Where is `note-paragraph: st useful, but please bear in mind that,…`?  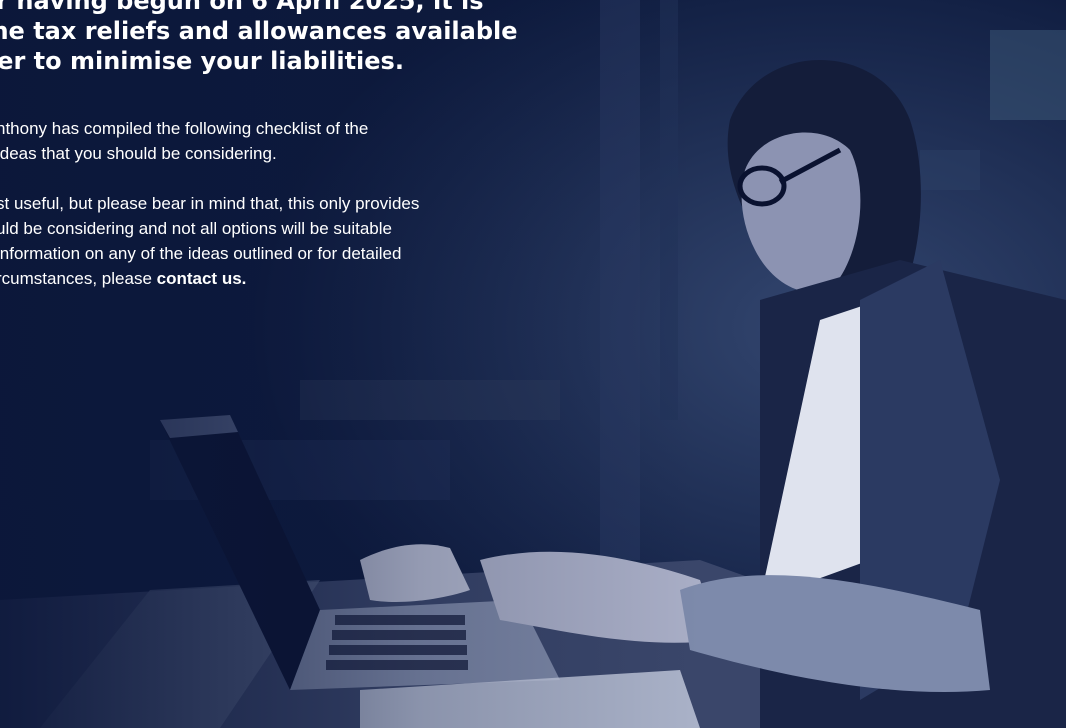 note-paragraph: st useful, but please bear in mind that,… is located at coordinates (268, 241).